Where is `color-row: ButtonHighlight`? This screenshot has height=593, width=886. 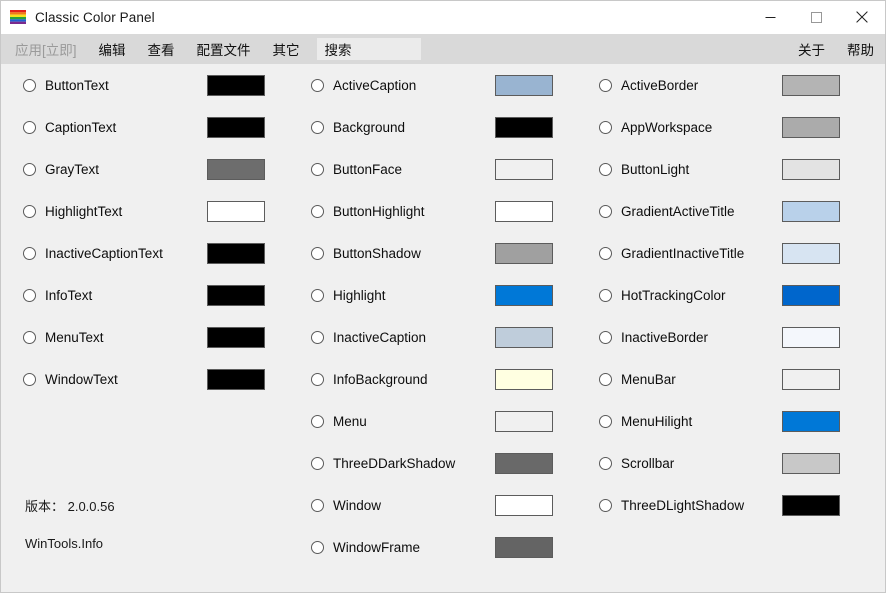 color-row: ButtonHighlight is located at coordinates (433, 211).